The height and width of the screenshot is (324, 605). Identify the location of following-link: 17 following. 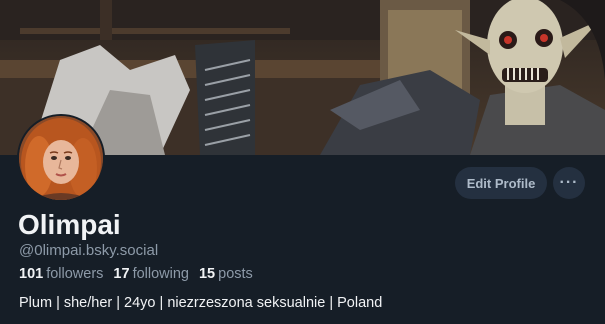
(151, 274).